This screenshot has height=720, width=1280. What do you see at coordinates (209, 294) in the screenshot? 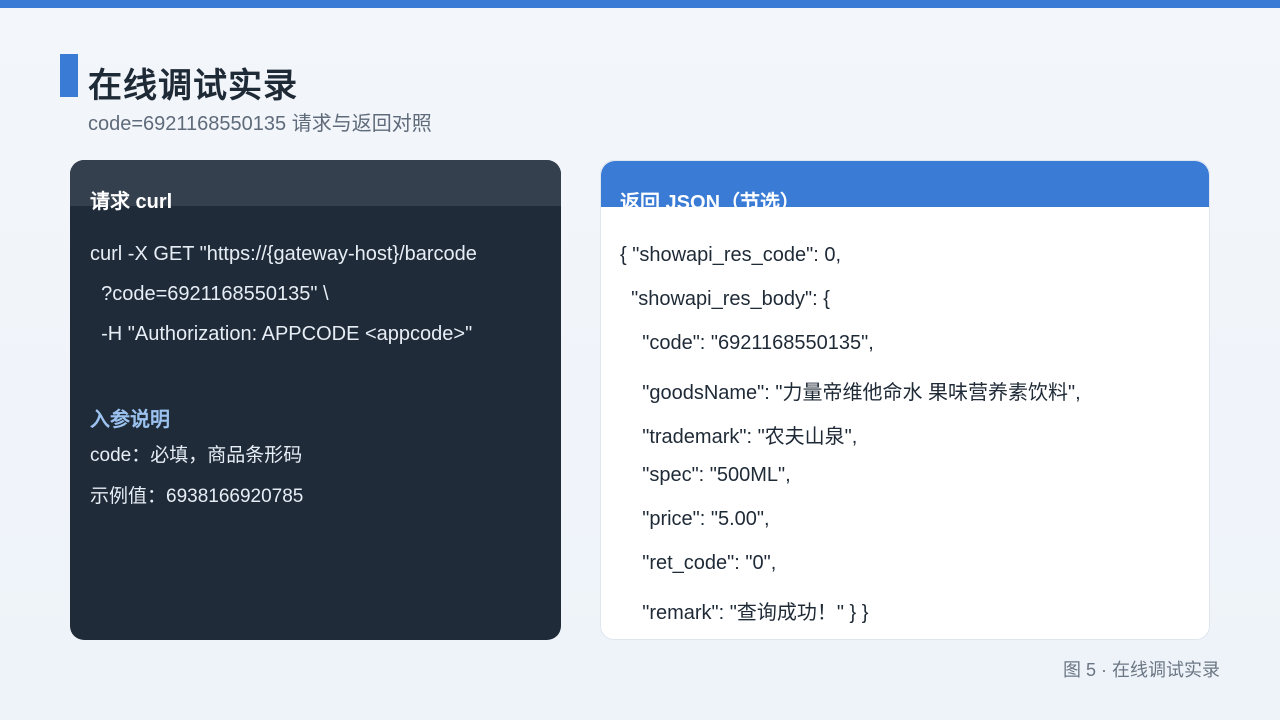
I see `curl-line: ?code=6921168550135" \` at bounding box center [209, 294].